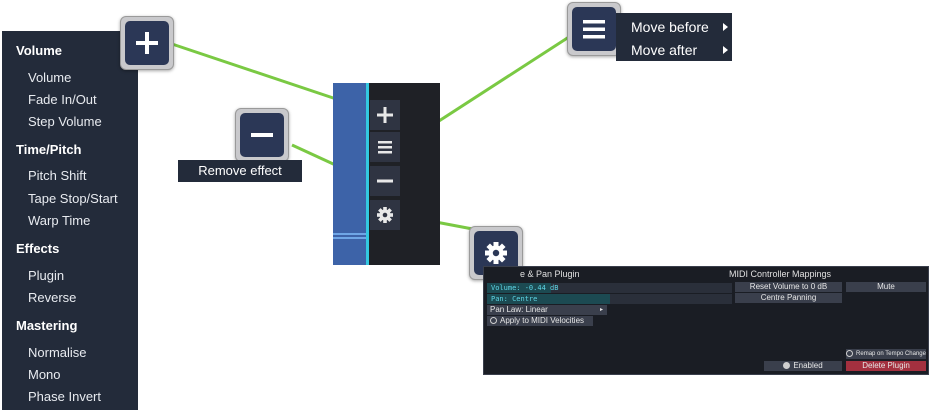  What do you see at coordinates (519, 309) in the screenshot?
I see `pan-law-value: Pan Law: Linear` at bounding box center [519, 309].